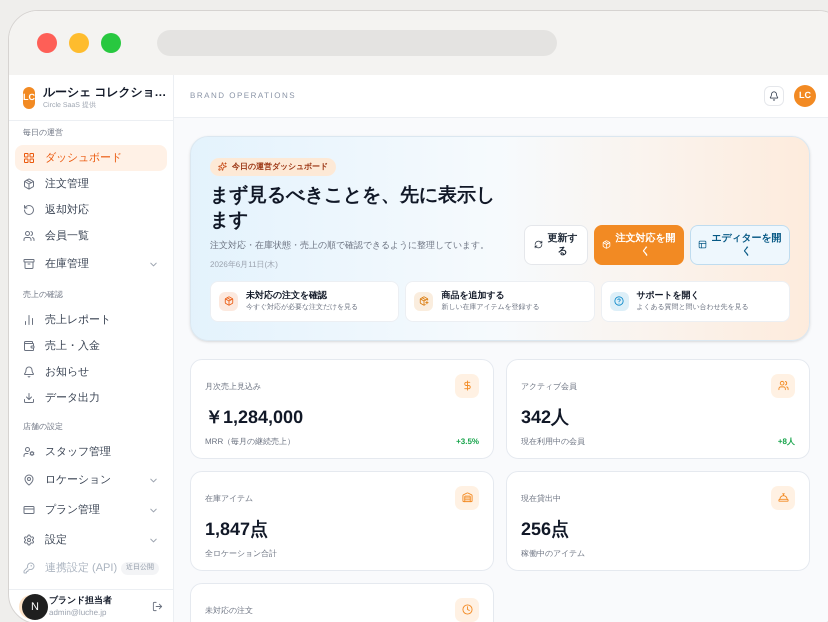 This screenshot has height=622, width=828. I want to click on sidebar-item: 売上レポート, so click(91, 320).